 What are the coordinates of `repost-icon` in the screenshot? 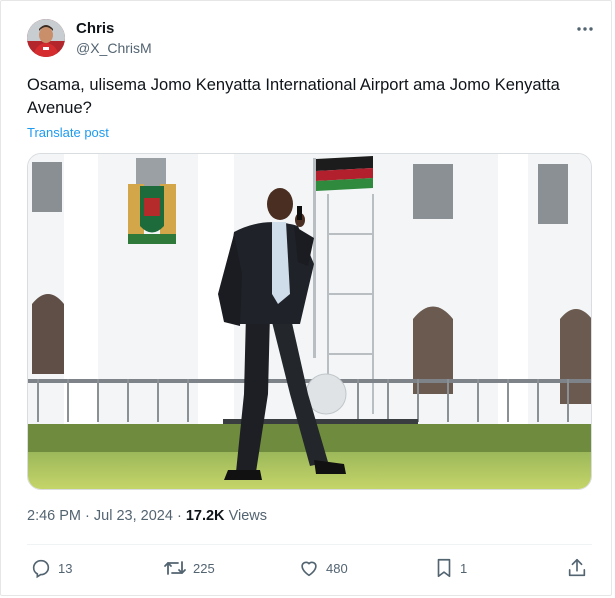 It's located at (175, 568).